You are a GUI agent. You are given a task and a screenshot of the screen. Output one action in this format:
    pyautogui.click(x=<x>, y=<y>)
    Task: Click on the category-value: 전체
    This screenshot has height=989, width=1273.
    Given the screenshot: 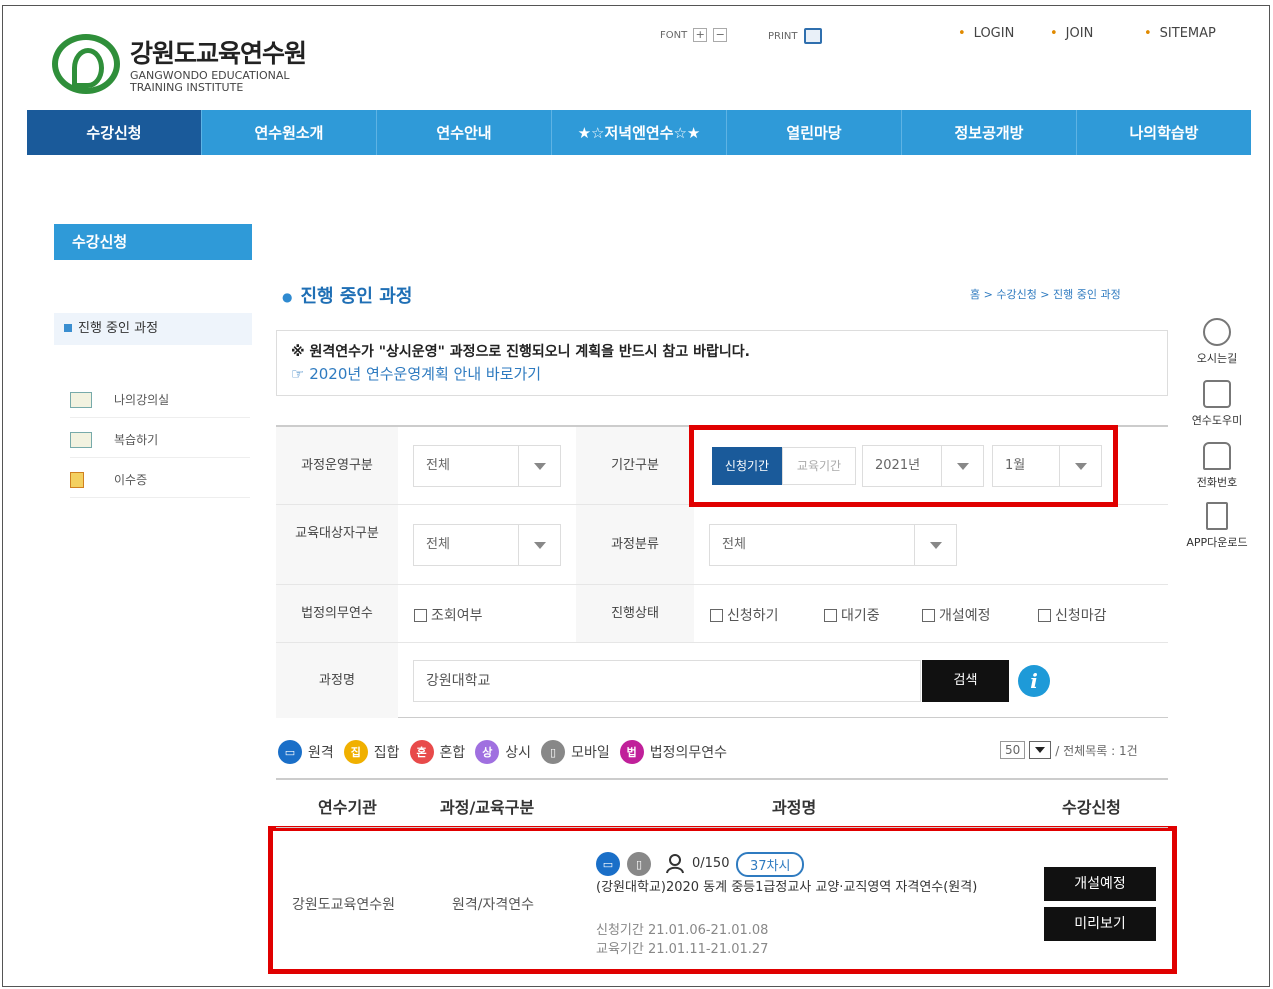 What is the action you would take?
    pyautogui.click(x=734, y=544)
    